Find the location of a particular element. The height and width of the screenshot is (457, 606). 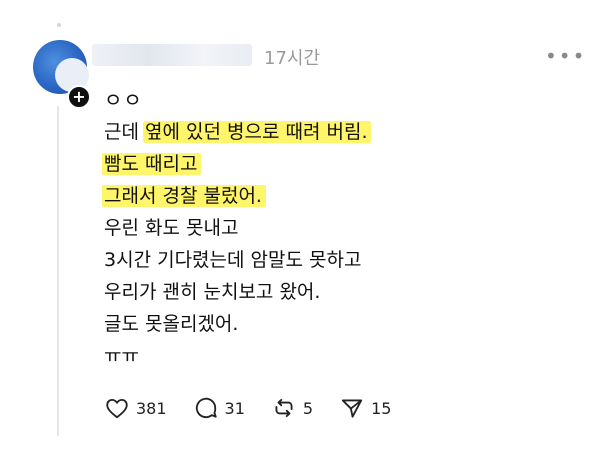

like-button: 381 is located at coordinates (135, 408).